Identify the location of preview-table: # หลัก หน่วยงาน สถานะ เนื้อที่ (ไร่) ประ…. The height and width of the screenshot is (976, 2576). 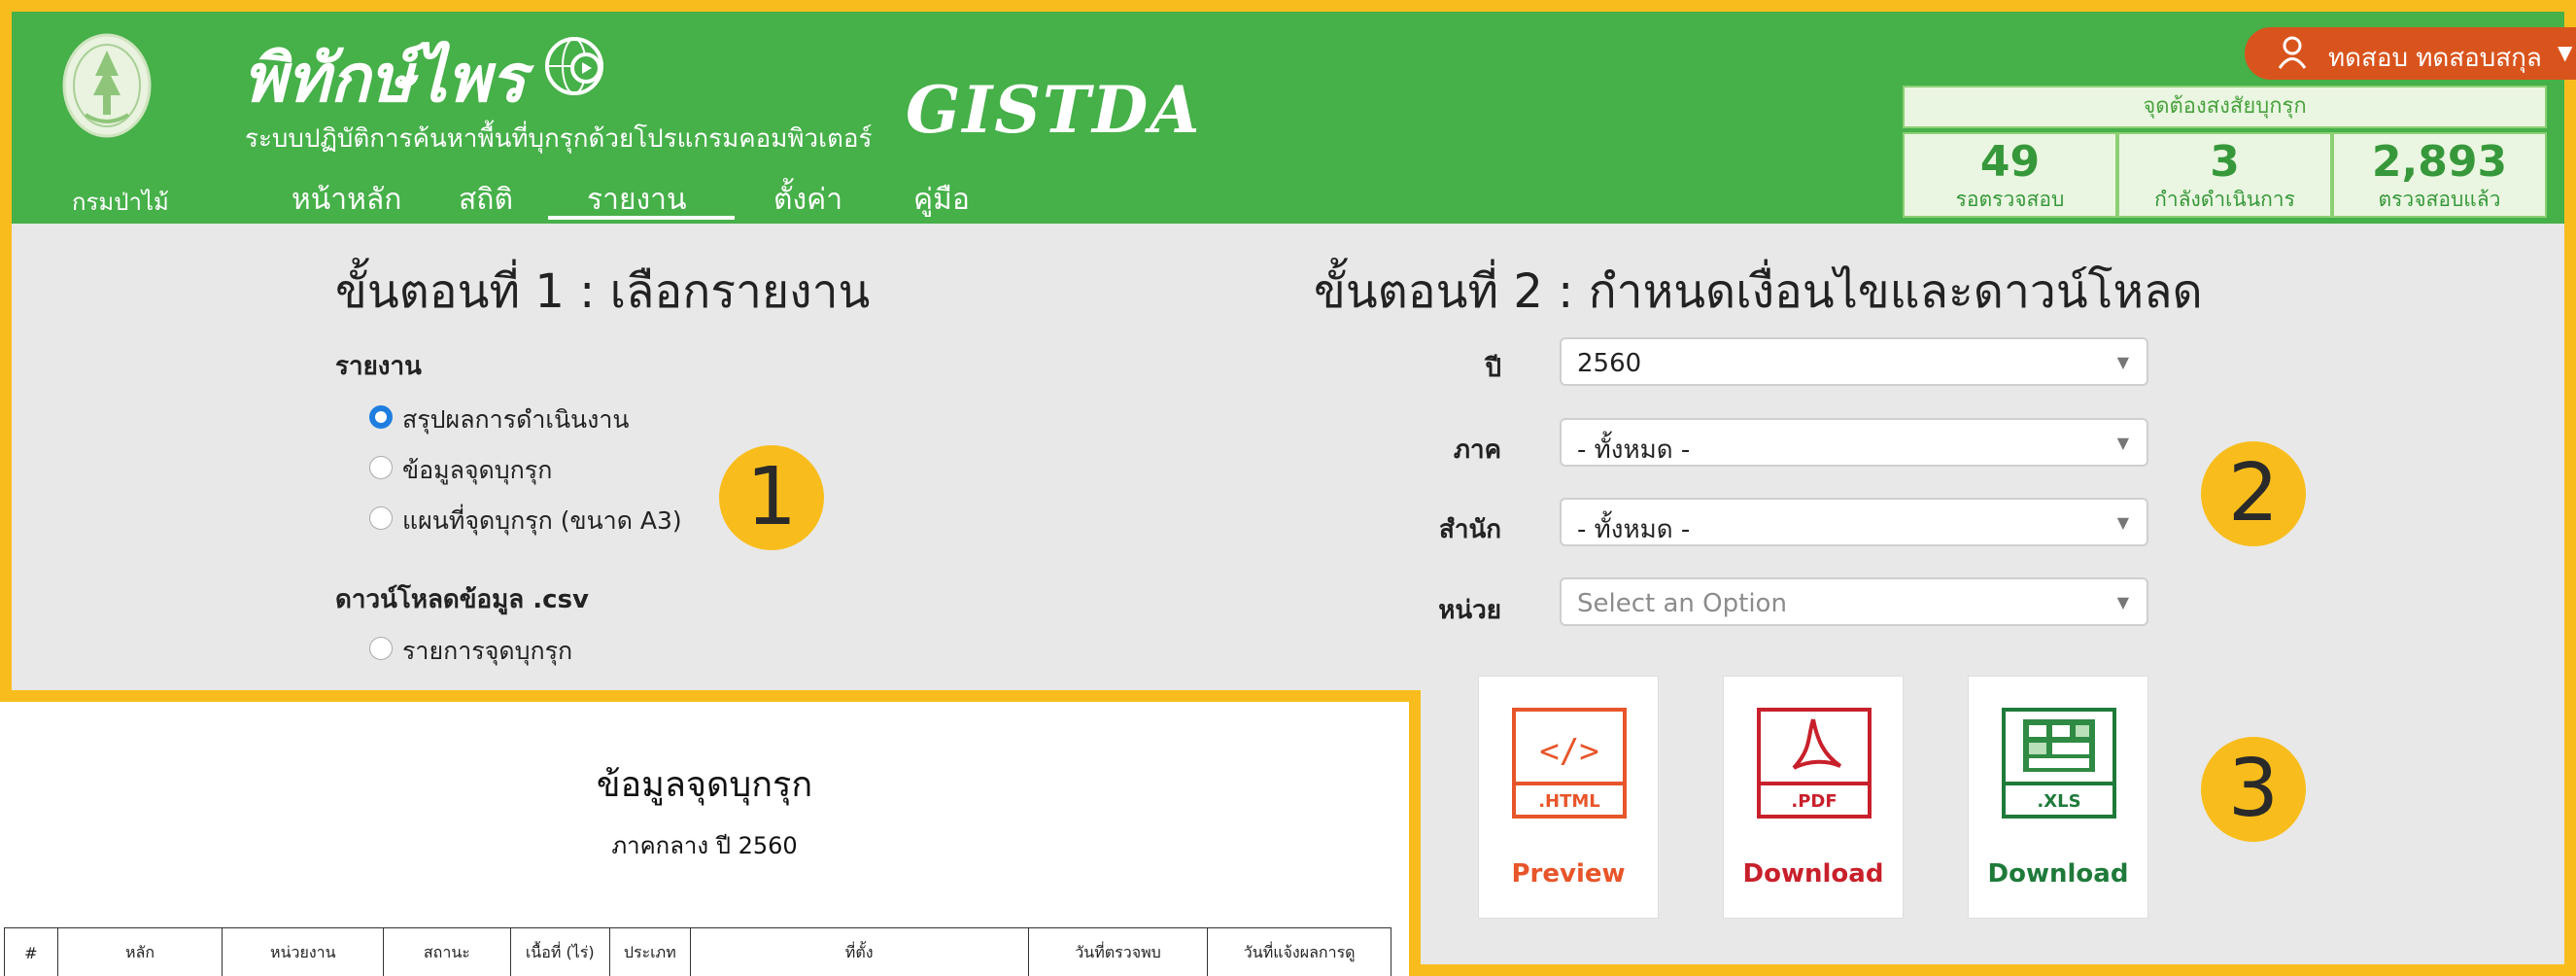
(698, 952).